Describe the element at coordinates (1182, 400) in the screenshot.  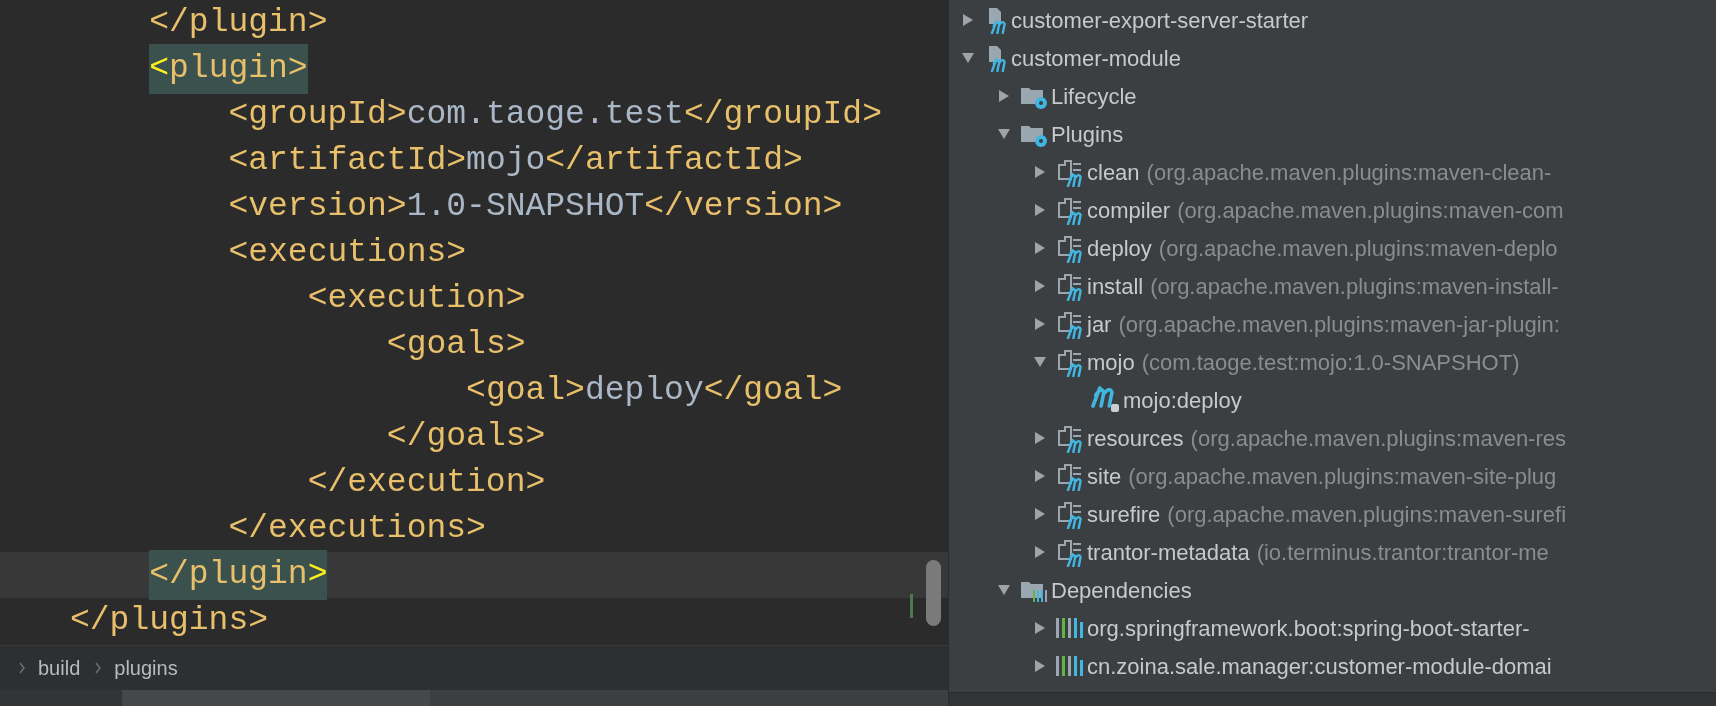
I see `tree-item-label: mojo:deploy` at that location.